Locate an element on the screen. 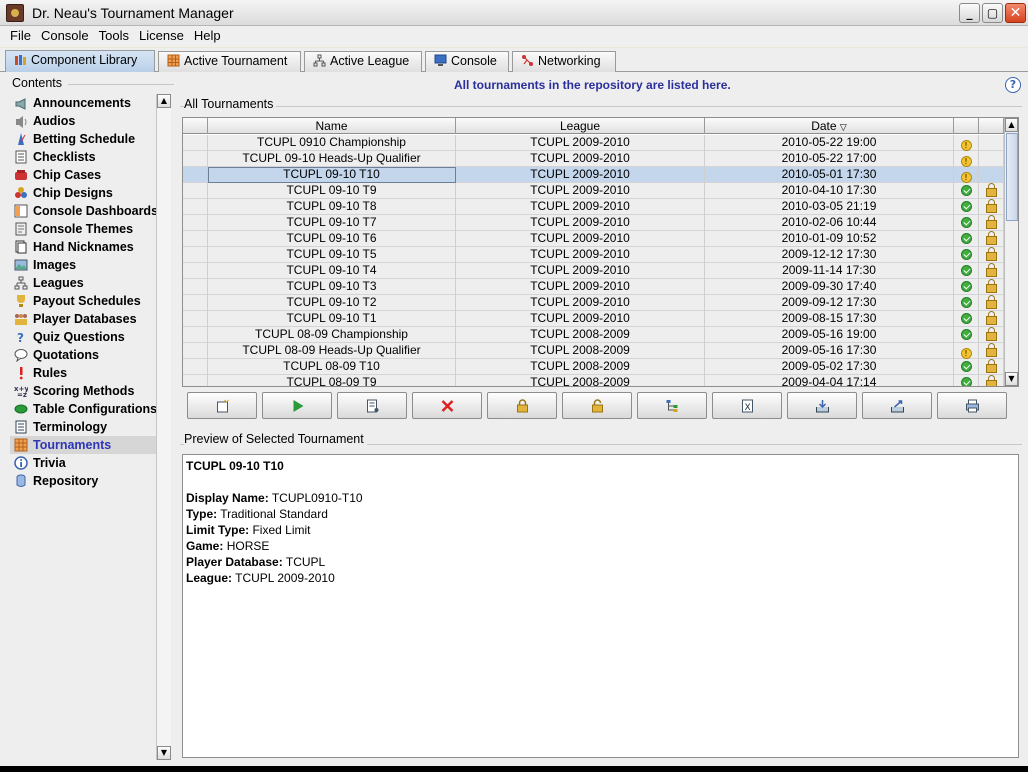  column-header-date: Date ▽ is located at coordinates (829, 126).